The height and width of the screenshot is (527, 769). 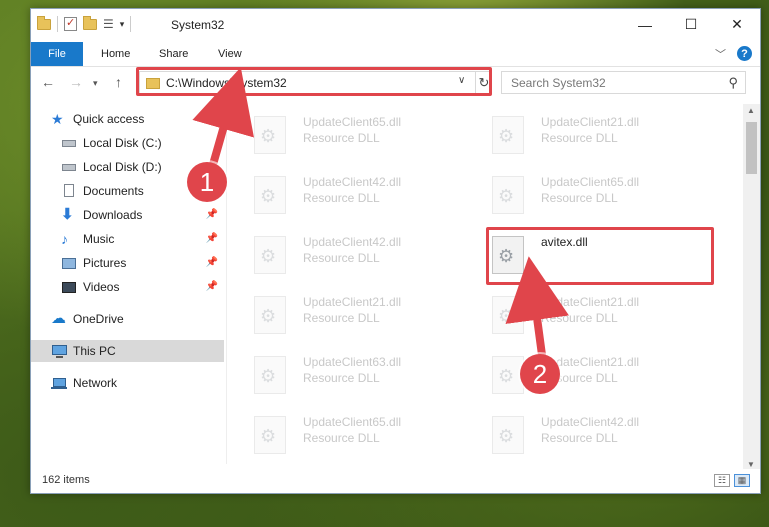 I want to click on maximize-button: ☐, so click(x=691, y=24).